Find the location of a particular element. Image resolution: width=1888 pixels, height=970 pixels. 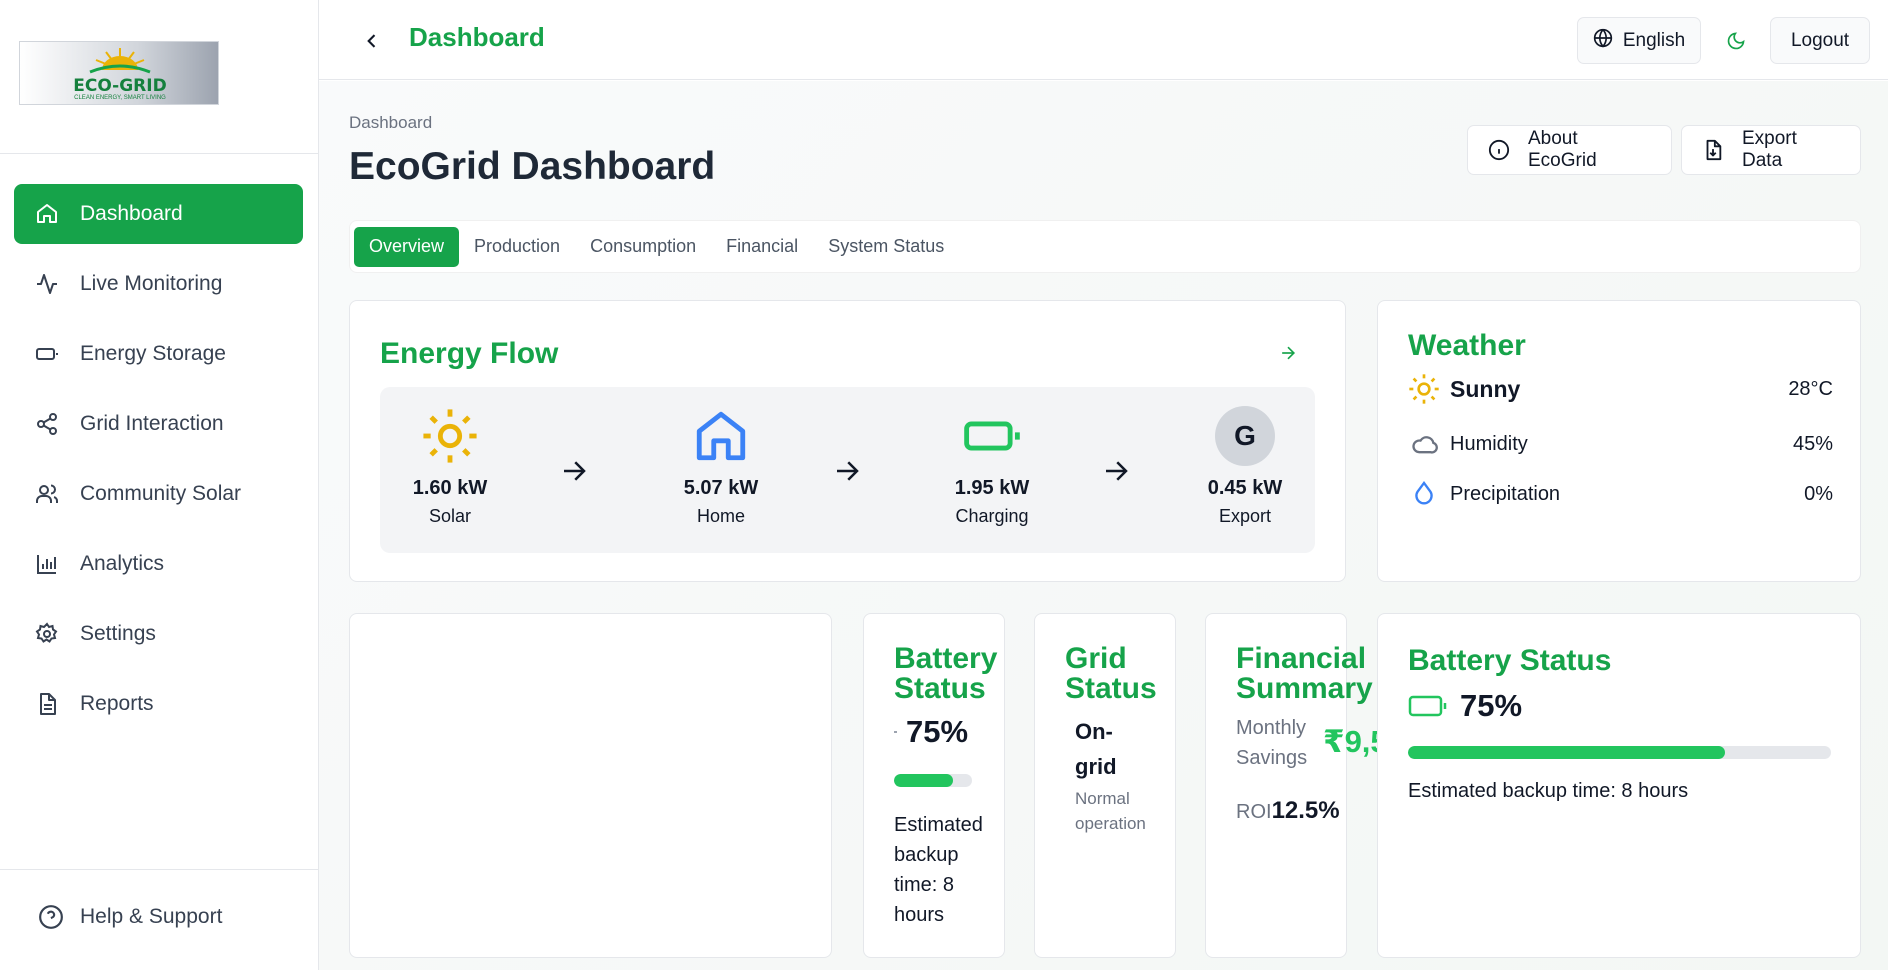

back-button is located at coordinates (372, 41).